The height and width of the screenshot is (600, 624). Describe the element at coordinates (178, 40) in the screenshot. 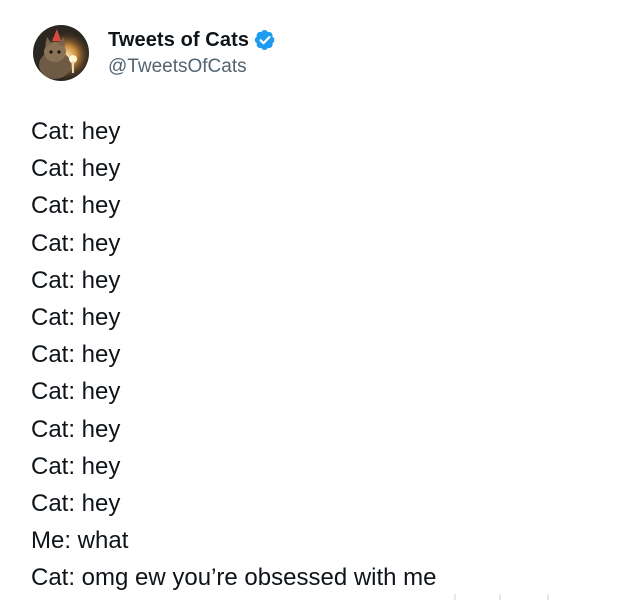

I see `author-display-name: Tweets of Cats` at that location.